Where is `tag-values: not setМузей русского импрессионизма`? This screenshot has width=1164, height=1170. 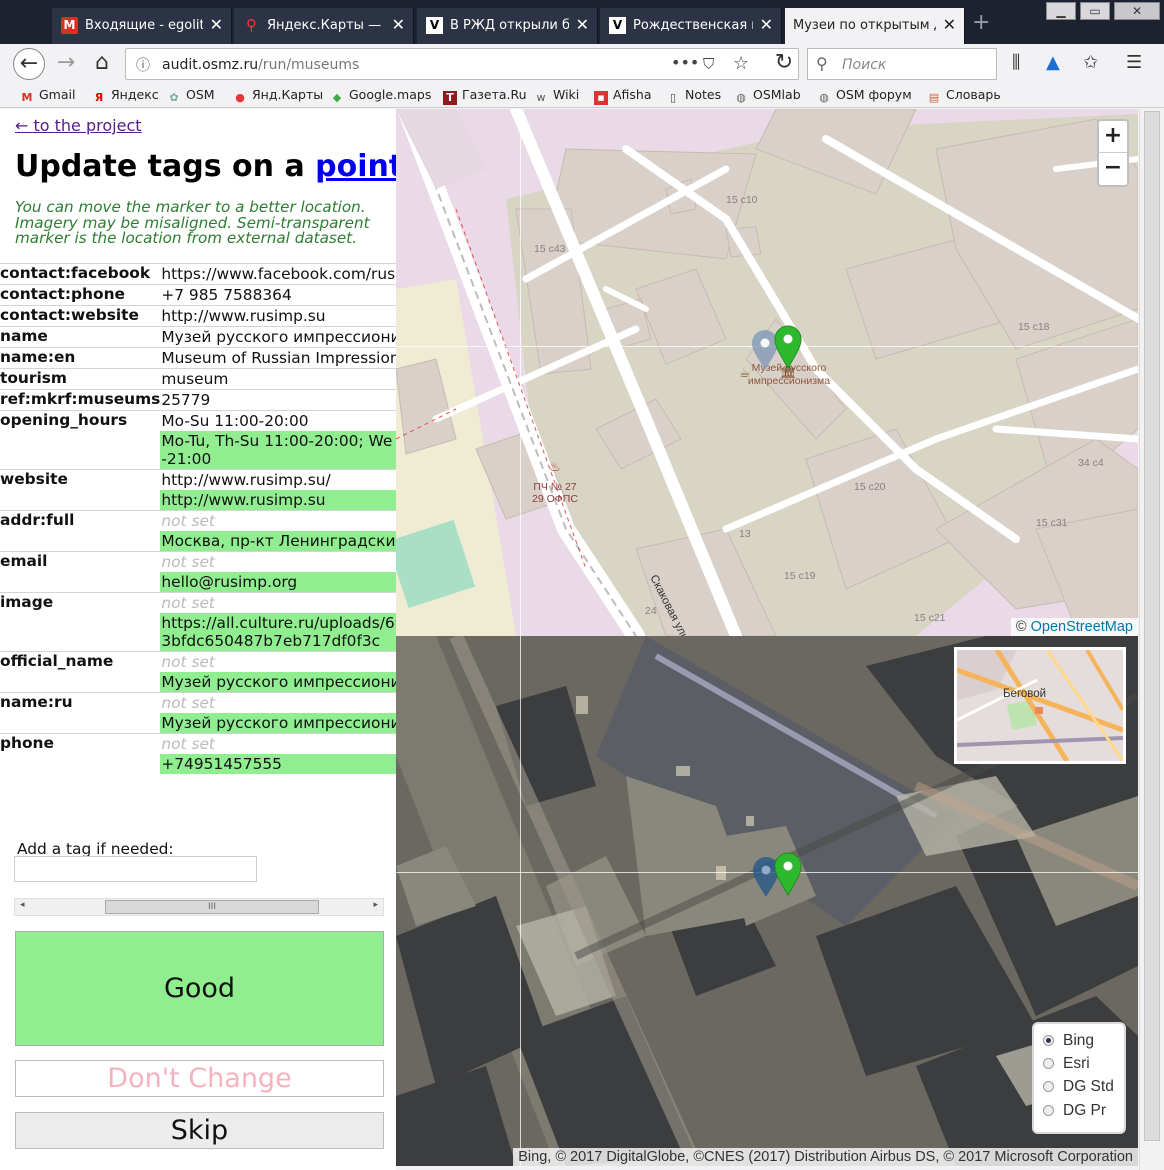
tag-values: not setМузей русского импрессионизма is located at coordinates (278, 713).